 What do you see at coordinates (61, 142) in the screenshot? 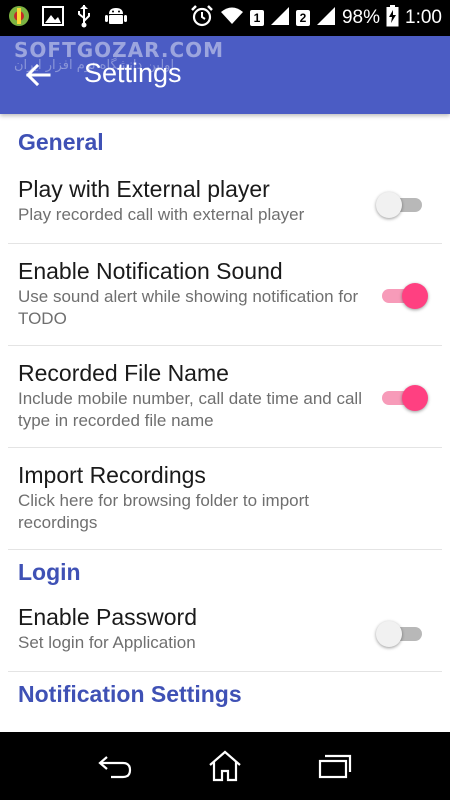
I see `category-general: General` at bounding box center [61, 142].